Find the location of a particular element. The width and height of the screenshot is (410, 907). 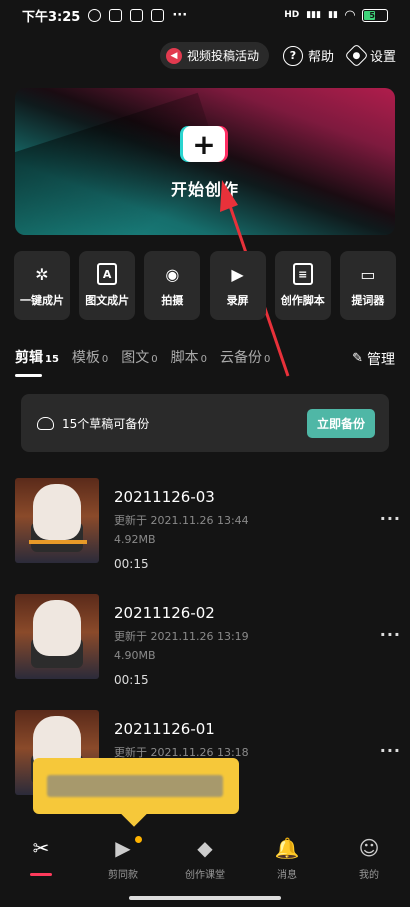

text-to-video-icon: A is located at coordinates (107, 274).